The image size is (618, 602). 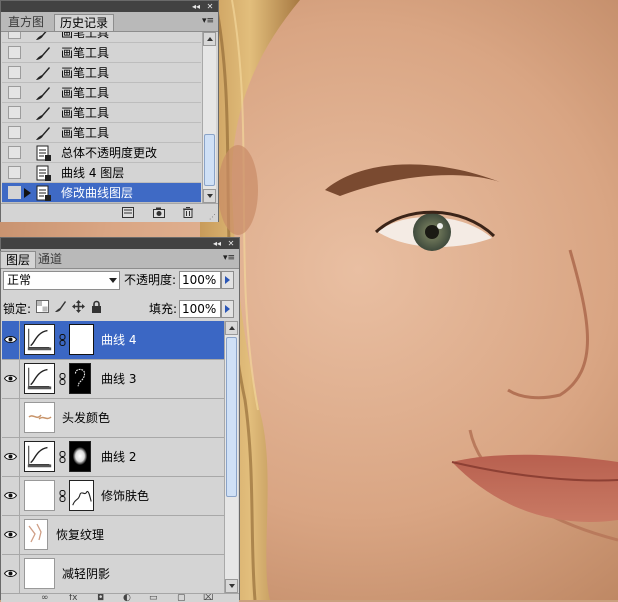 What do you see at coordinates (113, 418) in the screenshot?
I see `layer-row-hair-color: 头发颜色` at bounding box center [113, 418].